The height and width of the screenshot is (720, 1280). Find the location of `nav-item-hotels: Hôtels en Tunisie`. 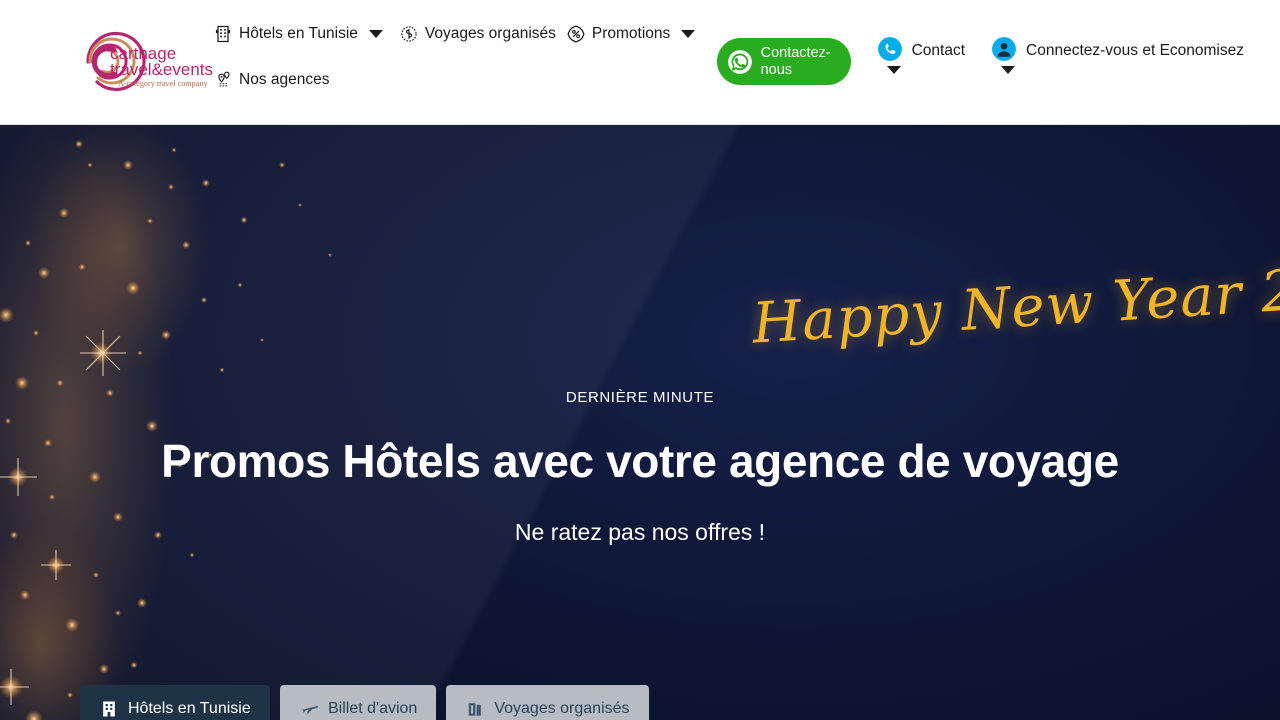

nav-item-hotels: Hôtels en Tunisie is located at coordinates (306, 34).